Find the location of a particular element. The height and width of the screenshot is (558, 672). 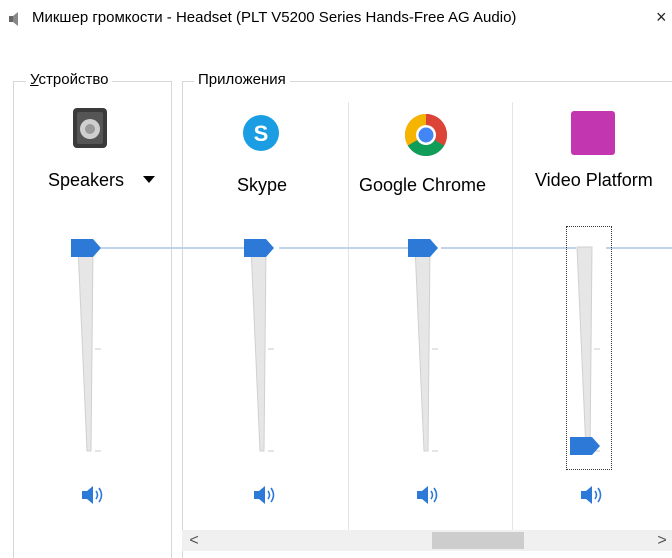

device-speaker-icon is located at coordinates (90, 128).